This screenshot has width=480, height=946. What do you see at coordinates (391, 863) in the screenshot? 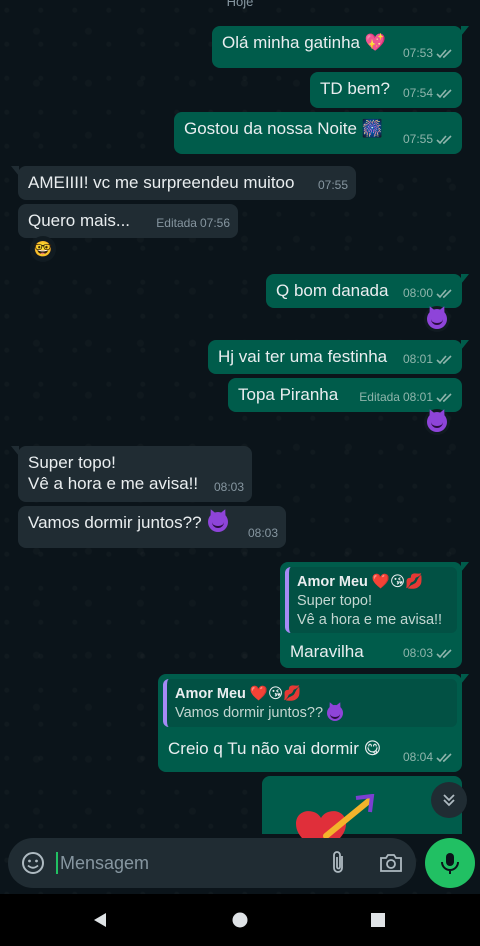
I see `camera-icon` at bounding box center [391, 863].